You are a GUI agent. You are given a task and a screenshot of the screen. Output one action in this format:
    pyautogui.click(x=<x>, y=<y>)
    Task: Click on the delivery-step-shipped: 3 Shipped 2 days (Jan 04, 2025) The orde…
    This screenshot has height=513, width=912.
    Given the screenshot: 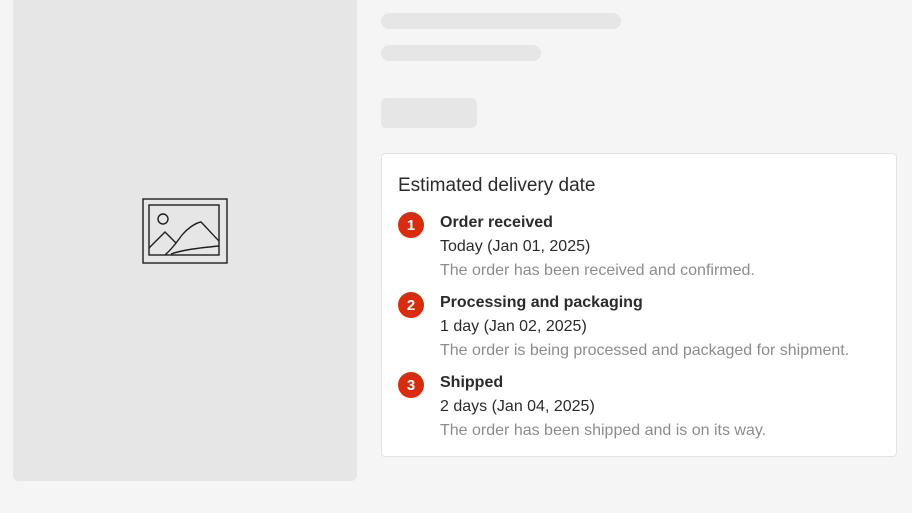 What is the action you would take?
    pyautogui.click(x=639, y=411)
    